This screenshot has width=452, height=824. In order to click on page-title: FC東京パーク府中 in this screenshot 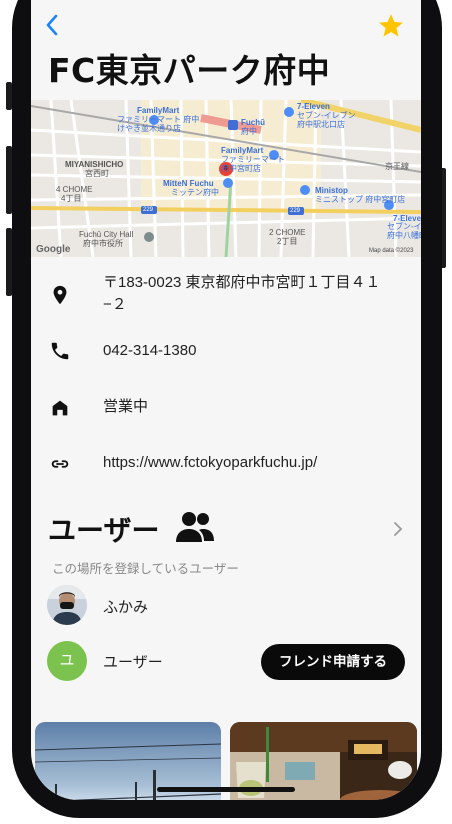, I will do `click(189, 70)`.